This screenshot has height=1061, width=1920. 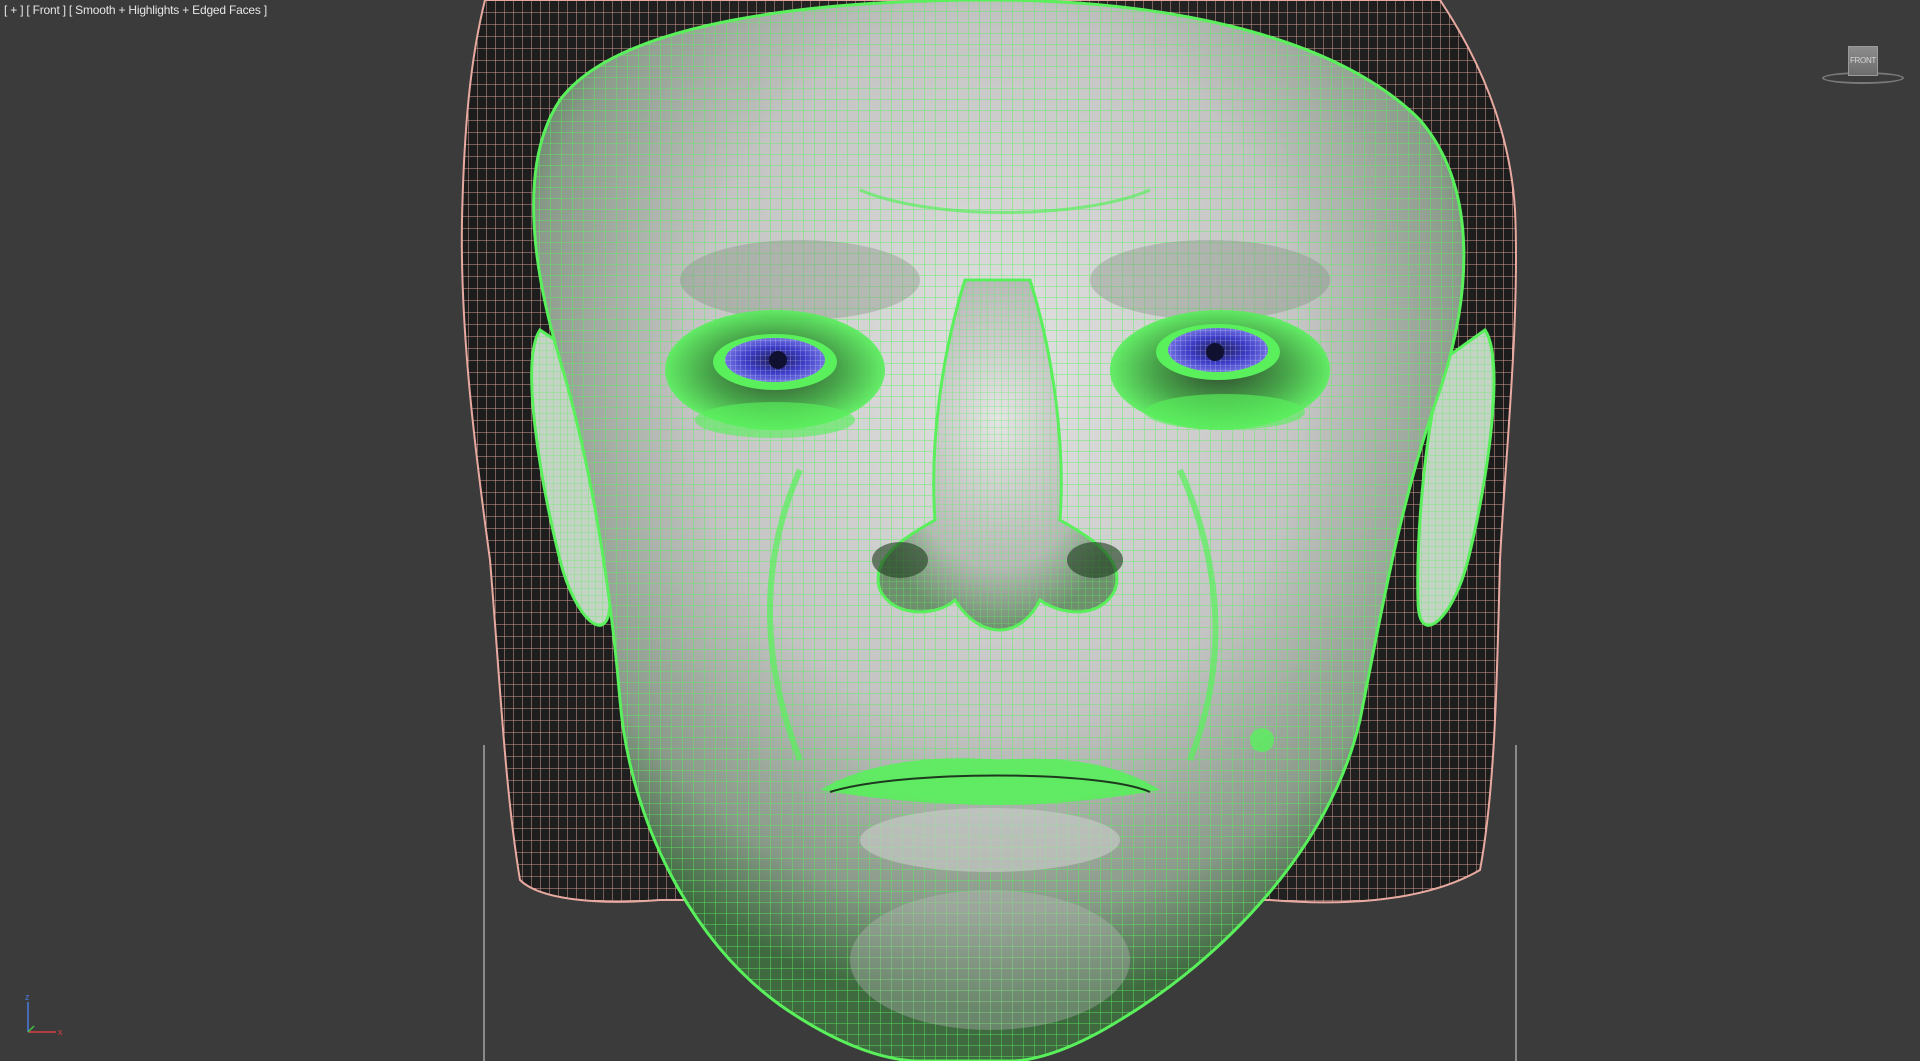 What do you see at coordinates (168, 10) in the screenshot?
I see `viewport-shading-button: [ Smooth + Highlights + Edged Faces ]` at bounding box center [168, 10].